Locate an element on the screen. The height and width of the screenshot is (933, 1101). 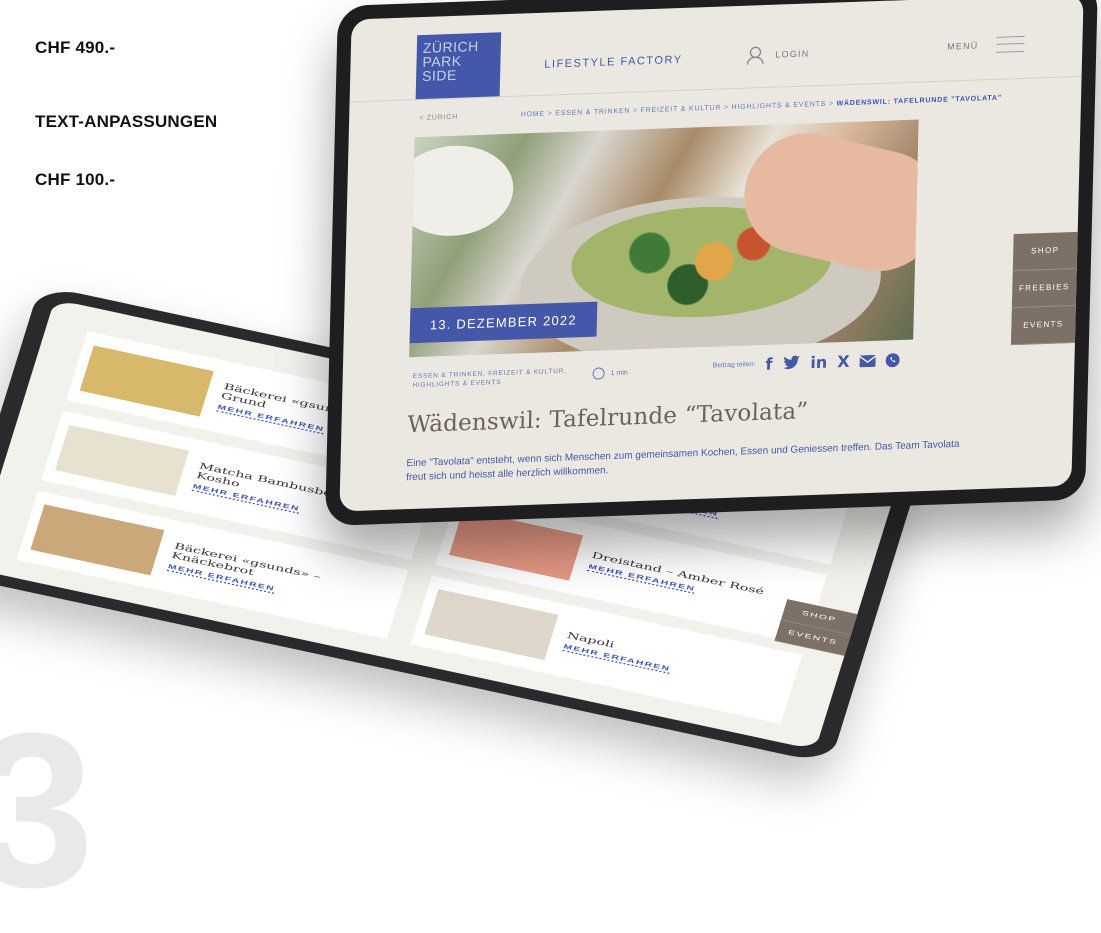
breadcrumb-current: WÄDENSWIL: TAFELRUNDE "TAVOLATA" is located at coordinates (919, 101).